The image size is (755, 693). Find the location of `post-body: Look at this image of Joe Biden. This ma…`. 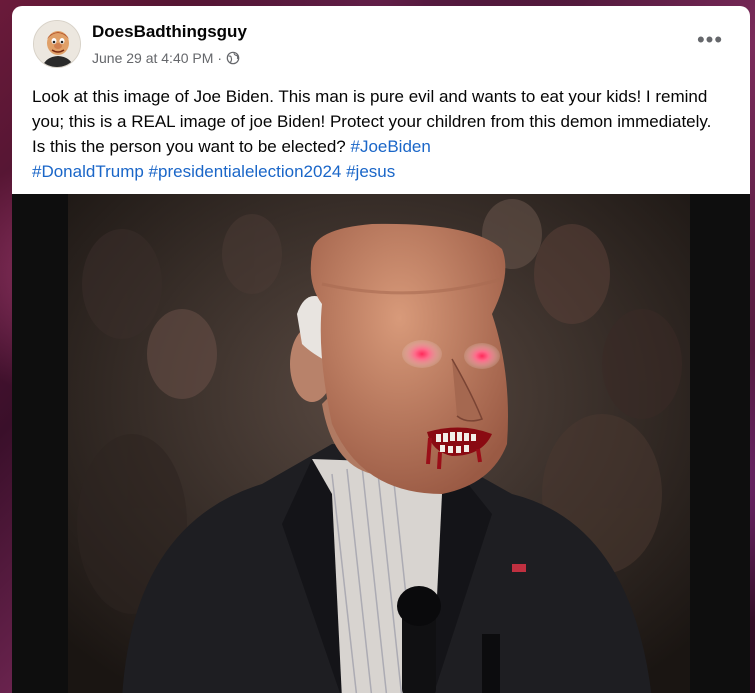

post-body: Look at this image of Joe Biden. This ma… is located at coordinates (377, 134).